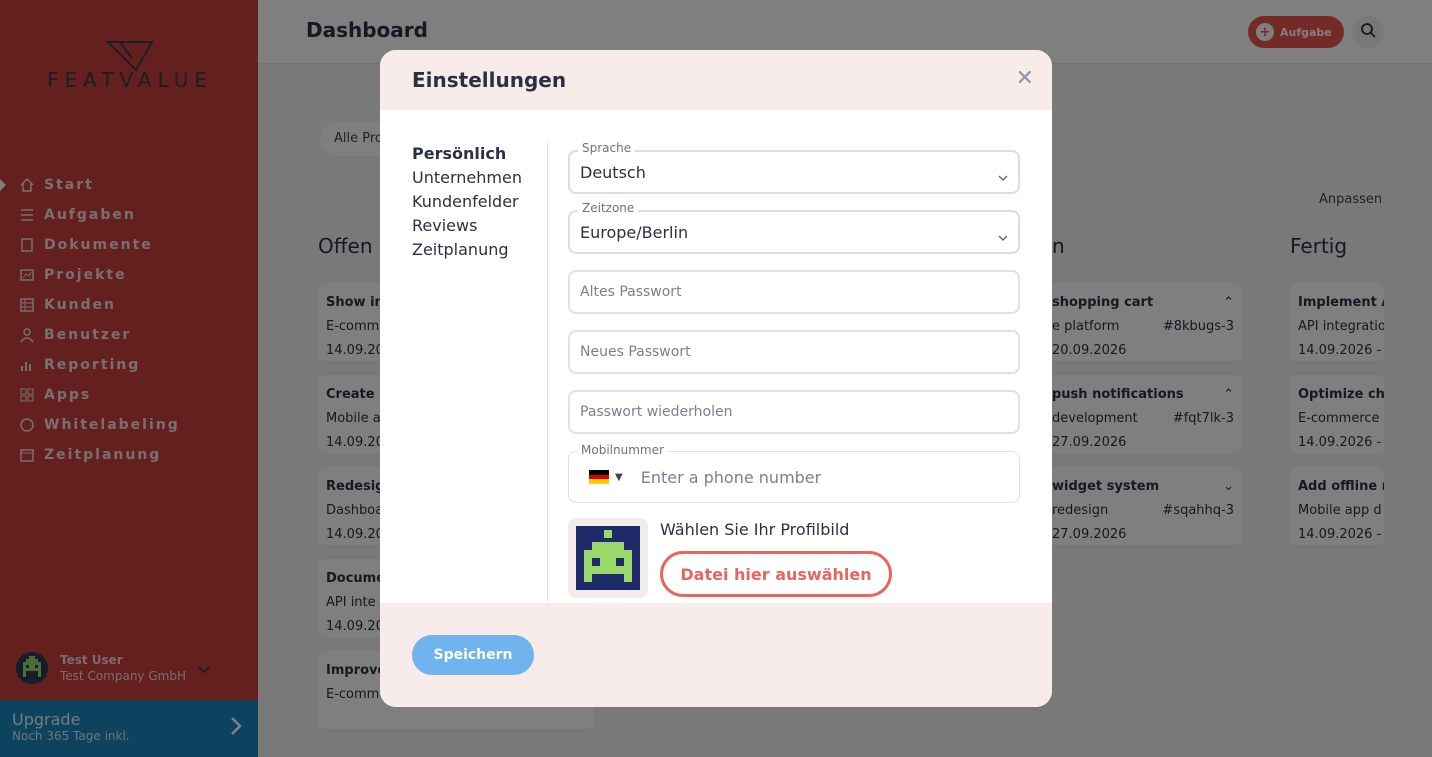 The width and height of the screenshot is (1432, 757). I want to click on timezone-label: Zeitzone, so click(608, 208).